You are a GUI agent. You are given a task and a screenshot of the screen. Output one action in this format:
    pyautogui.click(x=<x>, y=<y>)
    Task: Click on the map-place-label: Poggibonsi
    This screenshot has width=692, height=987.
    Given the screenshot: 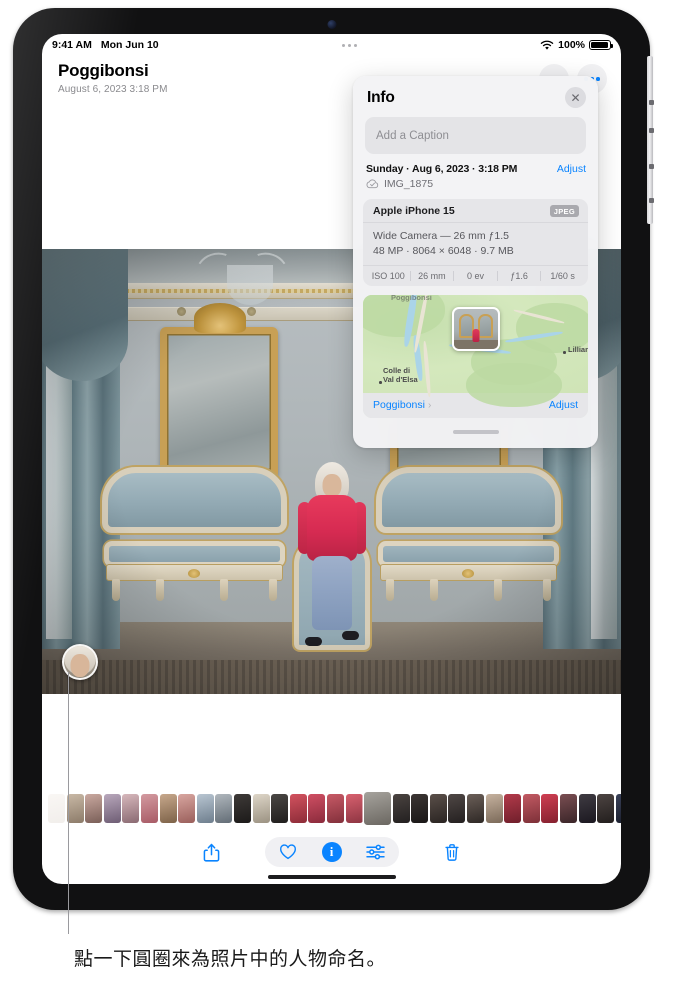 What is the action you would take?
    pyautogui.click(x=399, y=405)
    